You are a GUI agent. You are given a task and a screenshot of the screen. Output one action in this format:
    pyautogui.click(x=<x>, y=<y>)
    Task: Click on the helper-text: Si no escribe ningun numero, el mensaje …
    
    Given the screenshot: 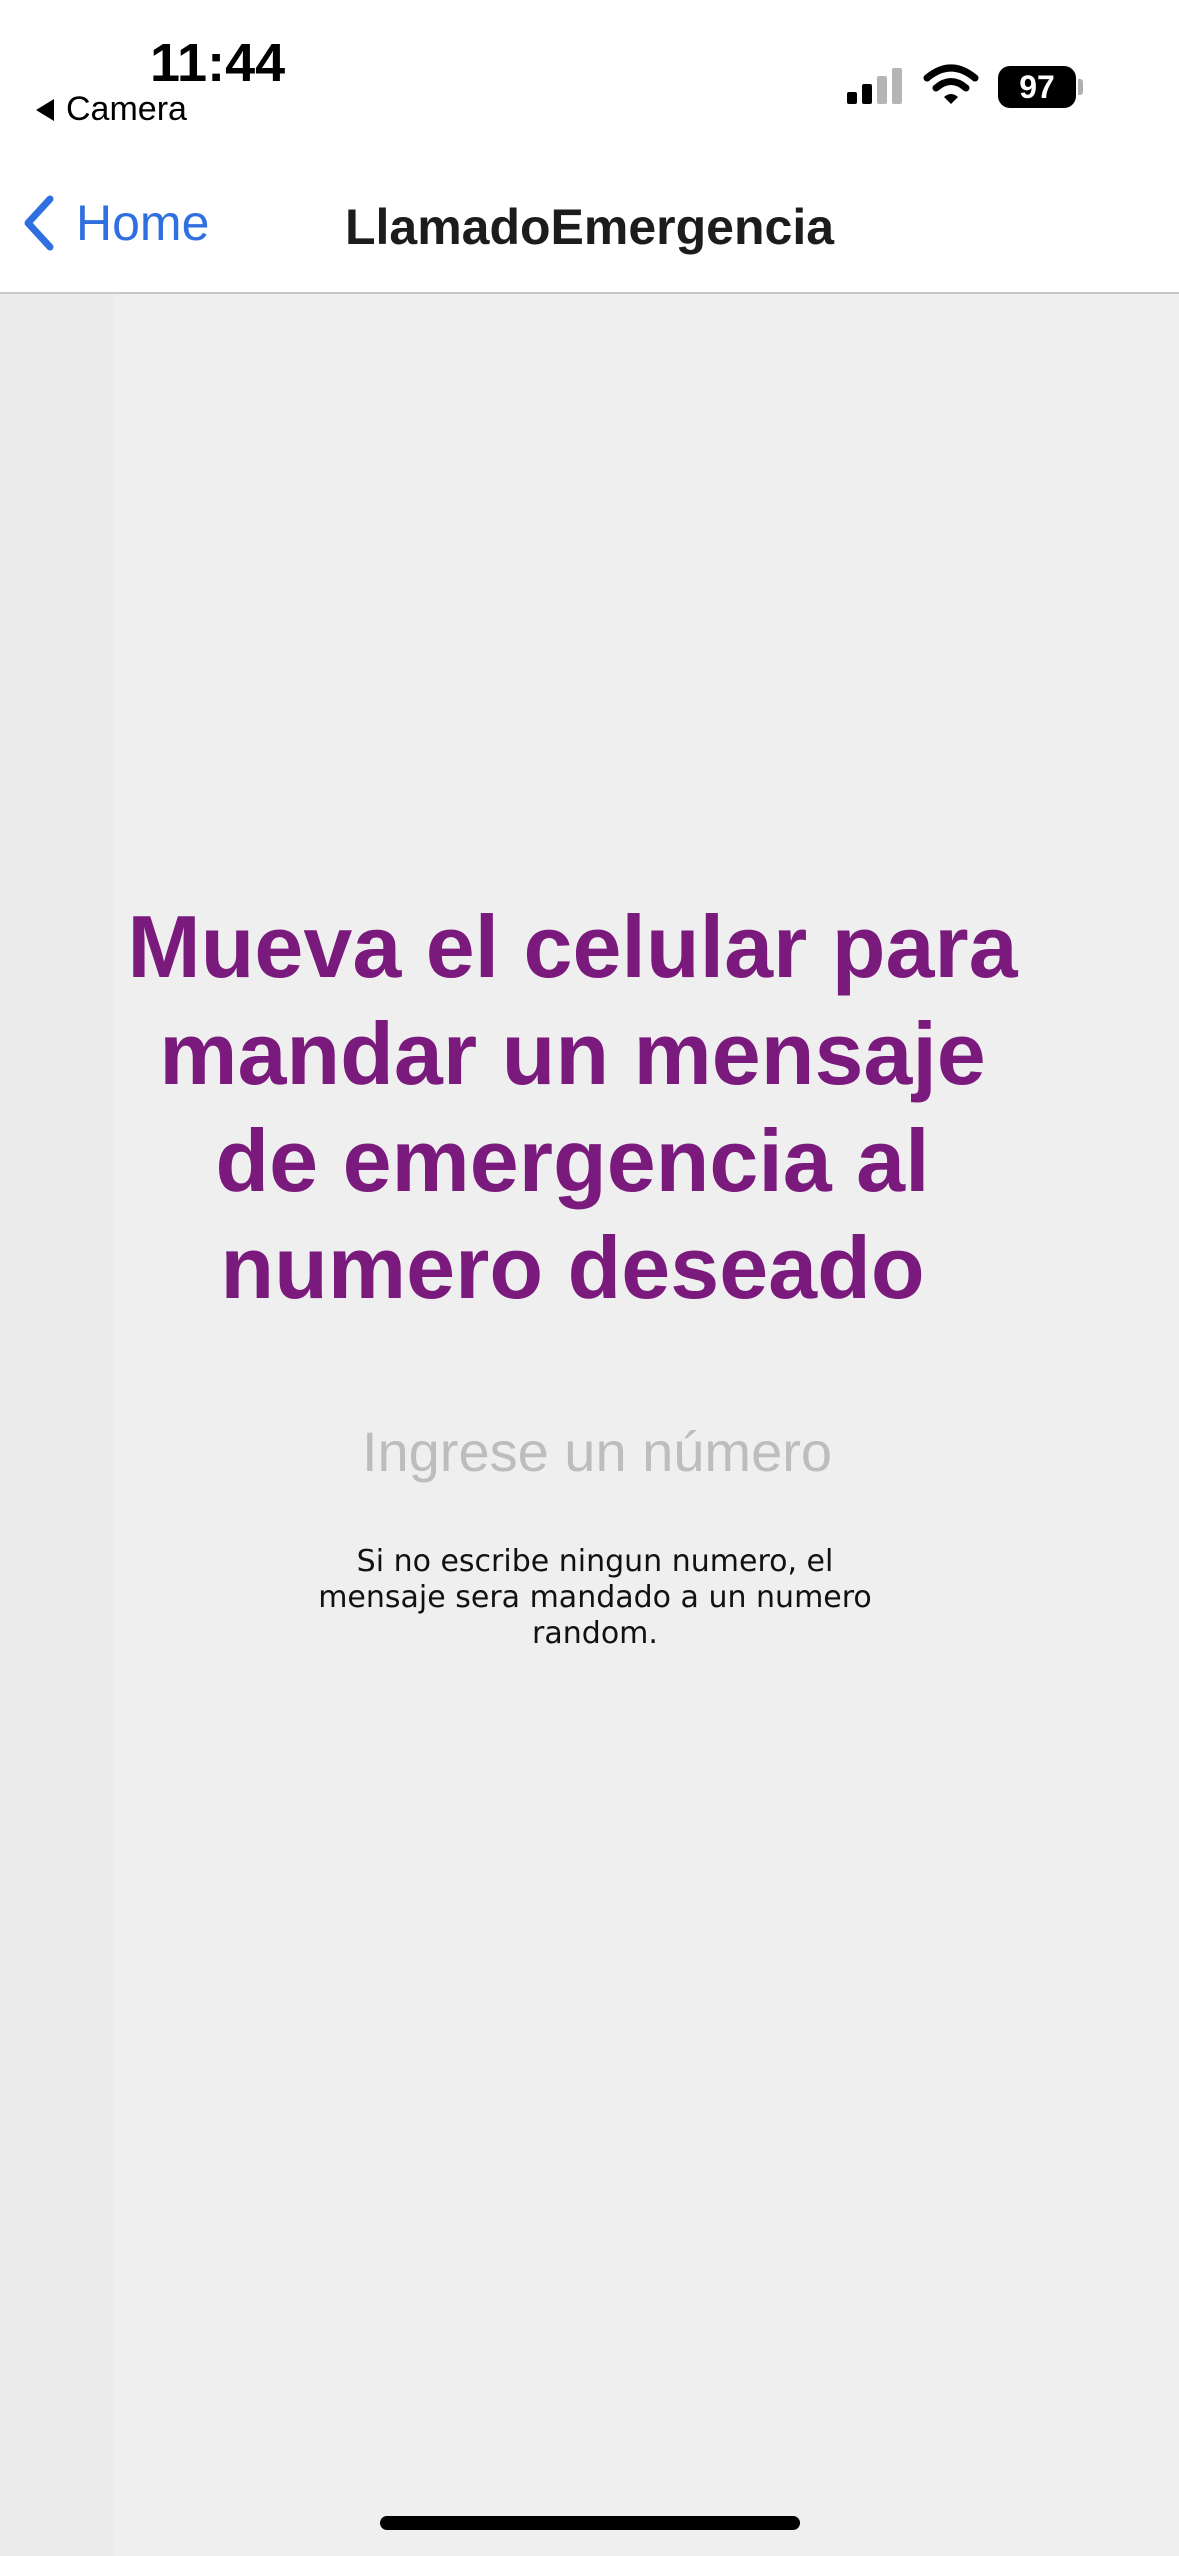 What is the action you would take?
    pyautogui.click(x=595, y=1597)
    